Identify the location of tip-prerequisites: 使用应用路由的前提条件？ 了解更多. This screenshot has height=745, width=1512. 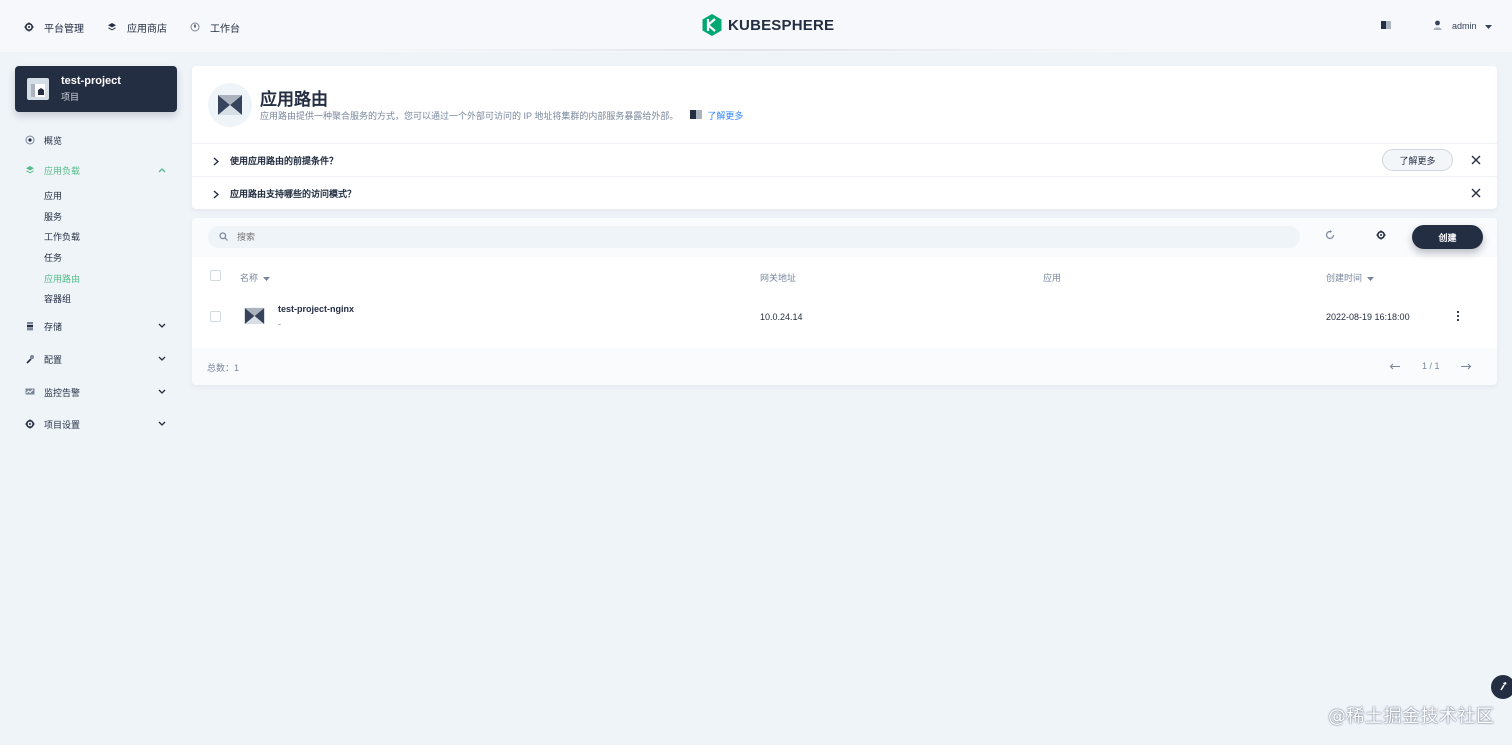
(844, 159).